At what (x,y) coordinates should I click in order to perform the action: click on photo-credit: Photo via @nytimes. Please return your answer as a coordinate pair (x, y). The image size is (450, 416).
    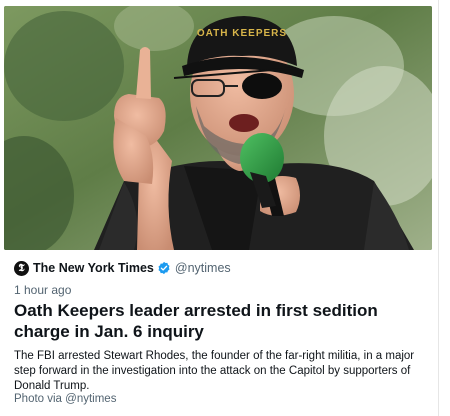
    Looking at the image, I should click on (65, 399).